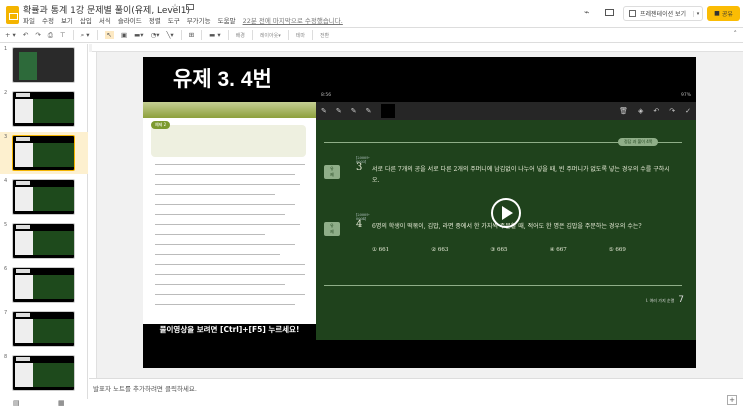 This screenshot has width=743, height=409. I want to click on print-icon: ⎙, so click(50, 35).